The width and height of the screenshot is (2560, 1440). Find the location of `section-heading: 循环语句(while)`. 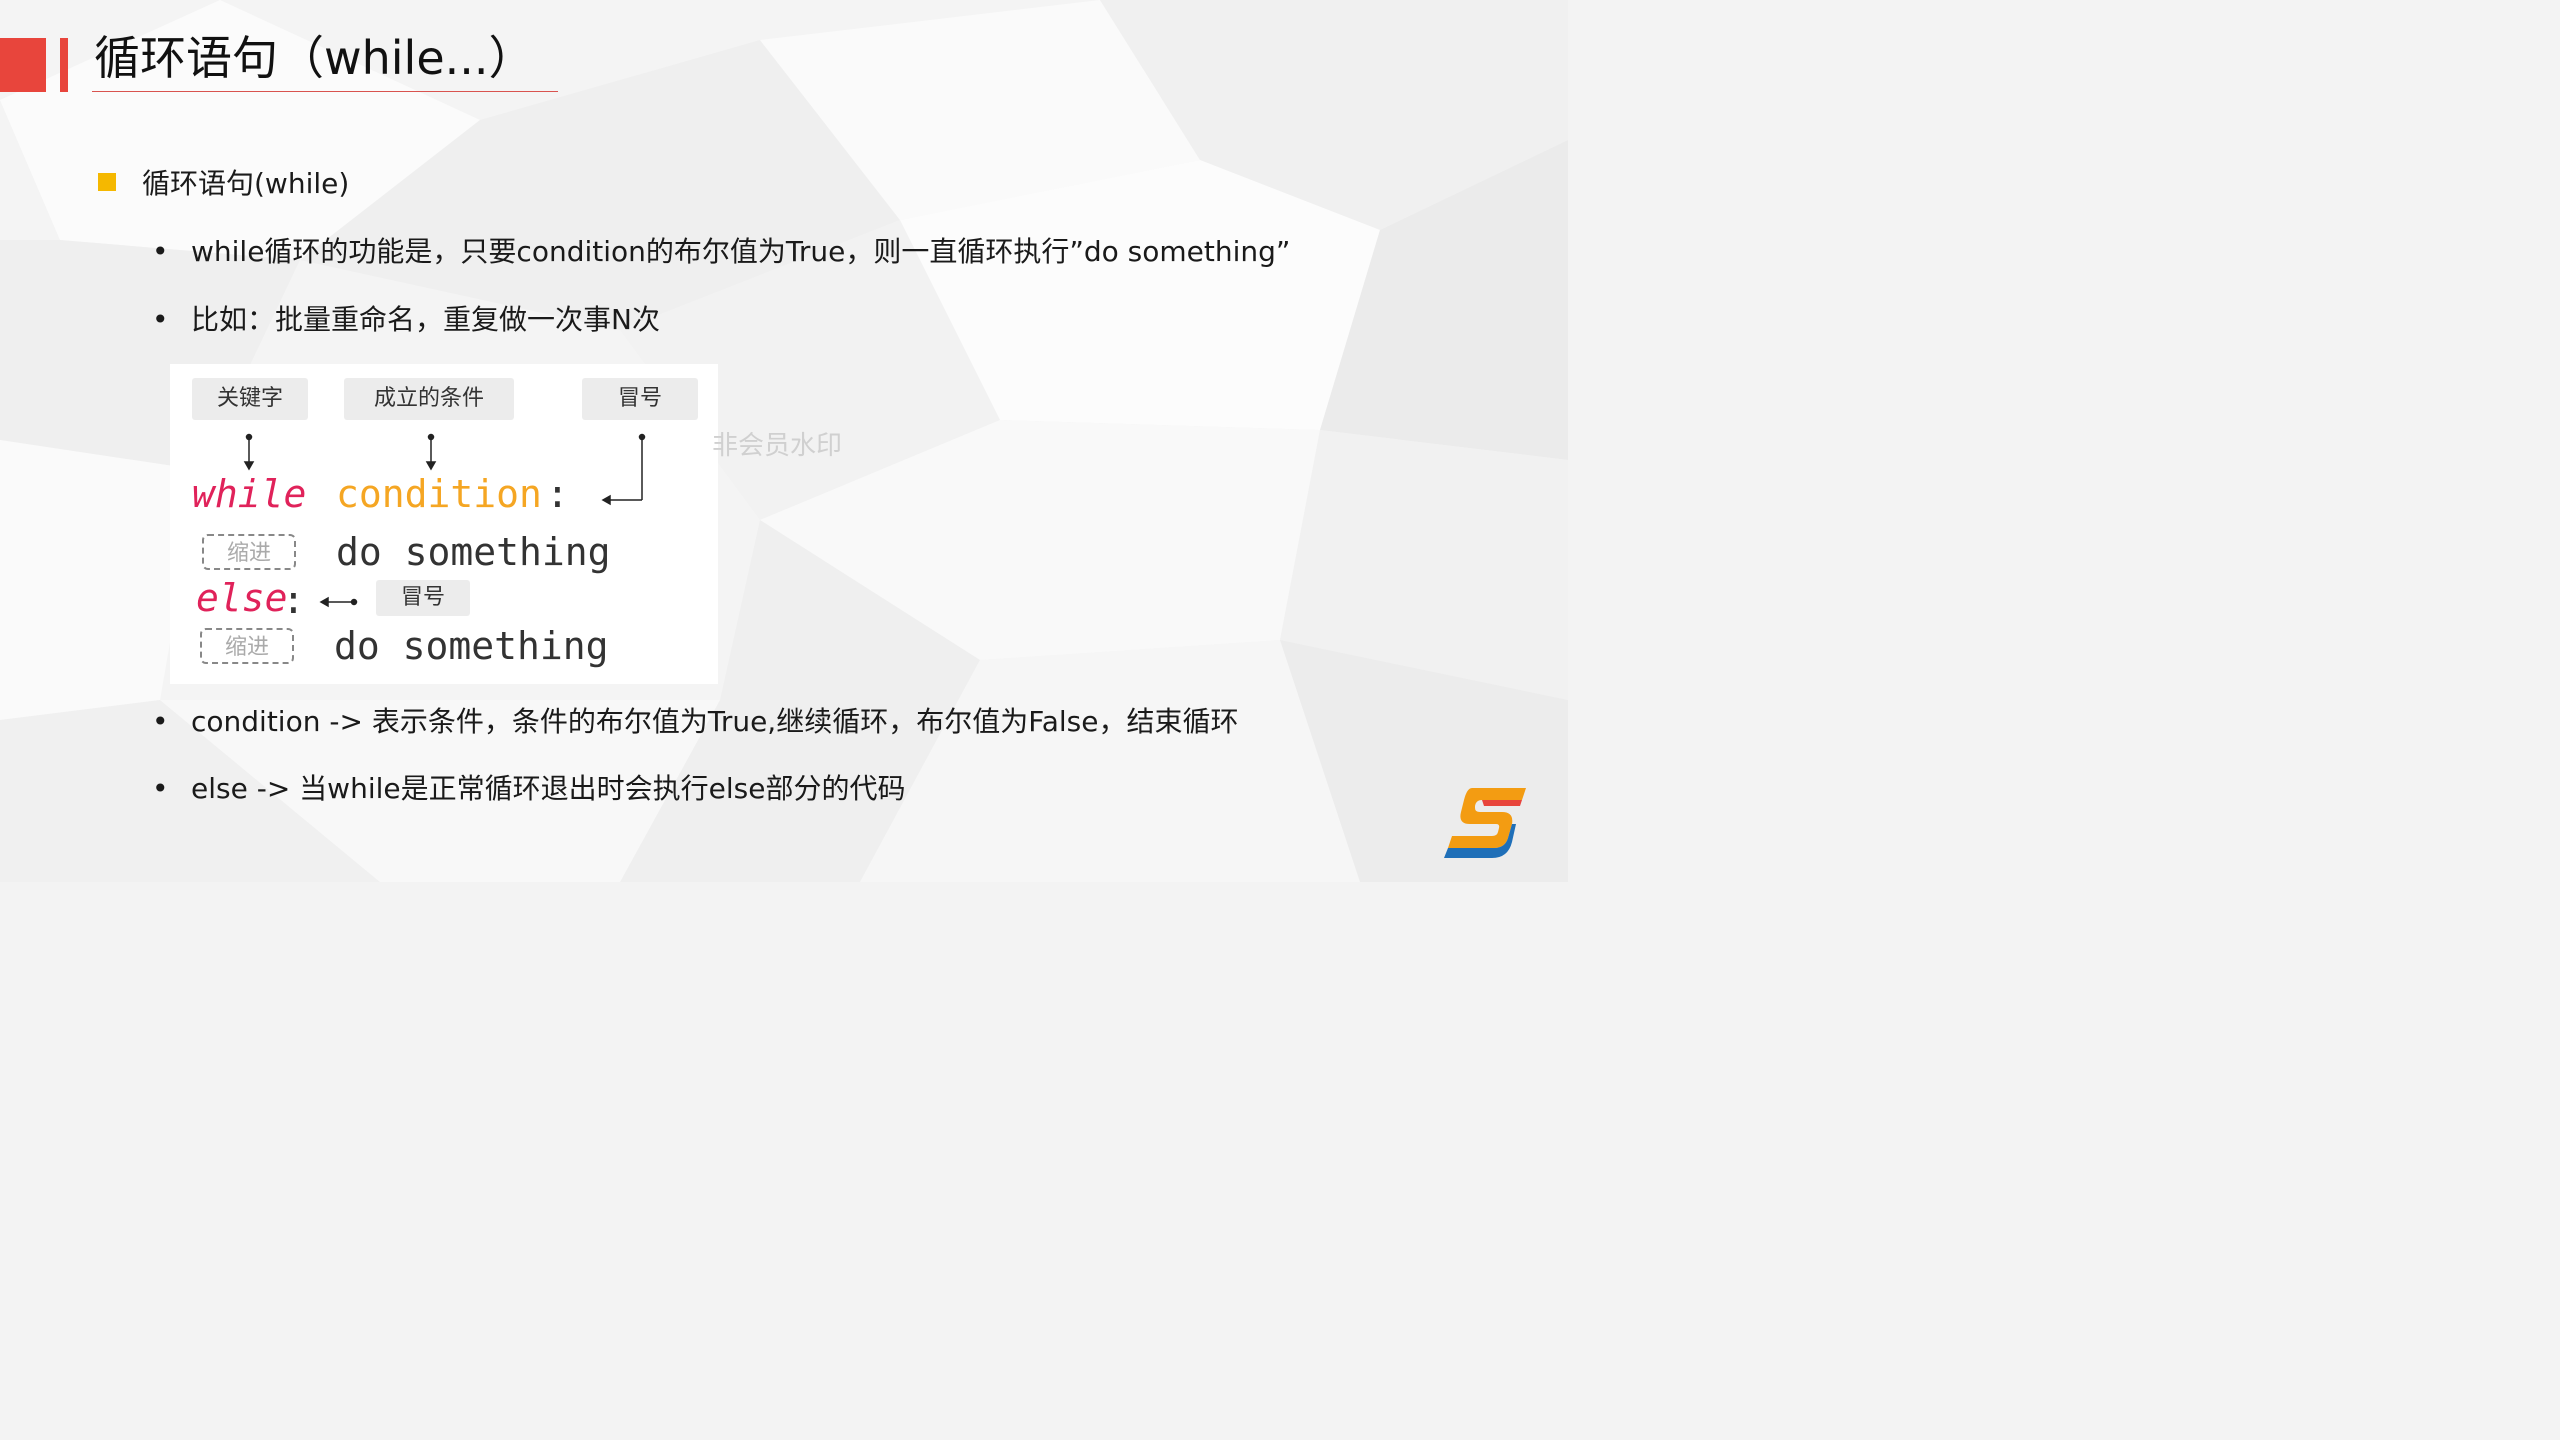

section-heading: 循环语句(while) is located at coordinates (246, 183).